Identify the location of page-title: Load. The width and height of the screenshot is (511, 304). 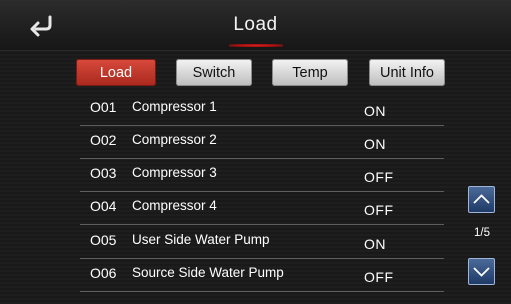
(255, 24).